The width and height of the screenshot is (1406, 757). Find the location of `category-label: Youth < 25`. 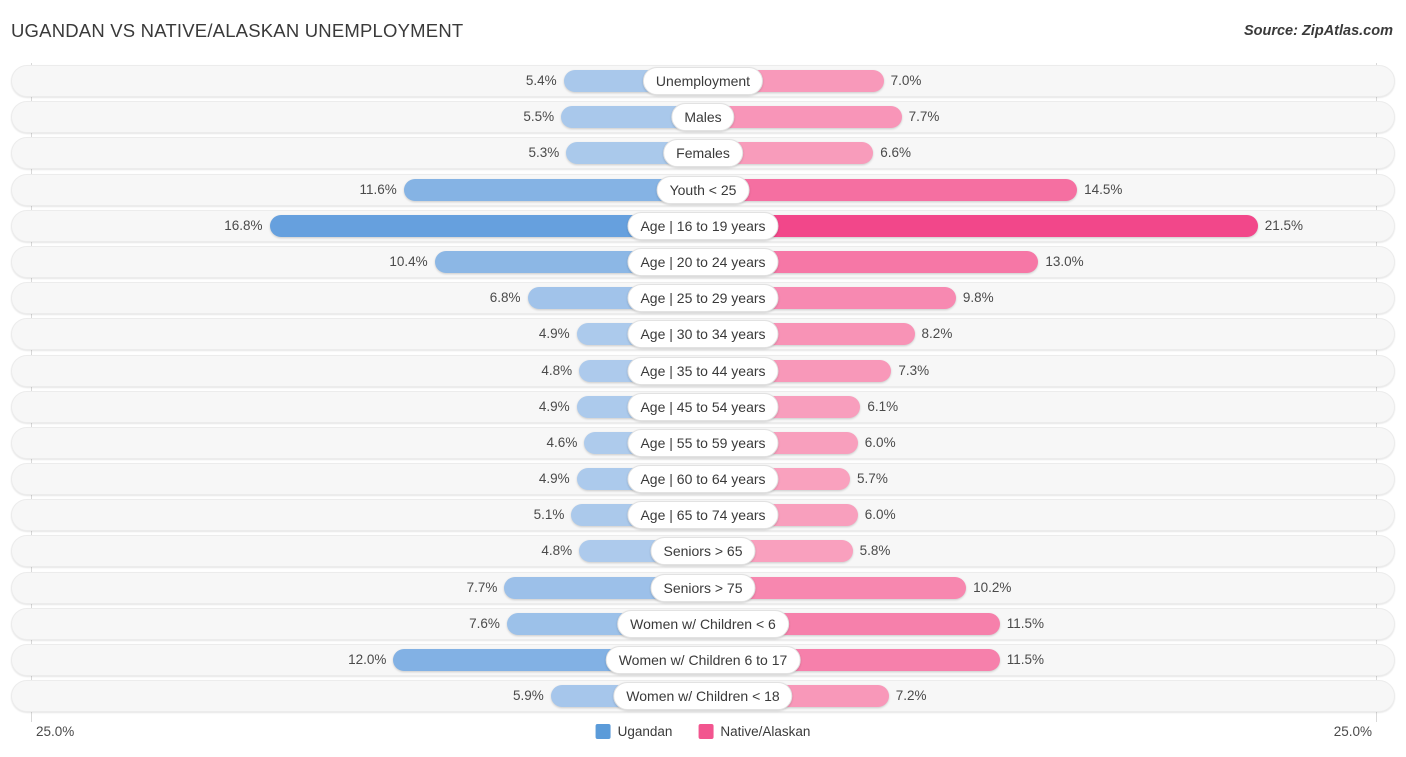

category-label: Youth < 25 is located at coordinates (703, 189).